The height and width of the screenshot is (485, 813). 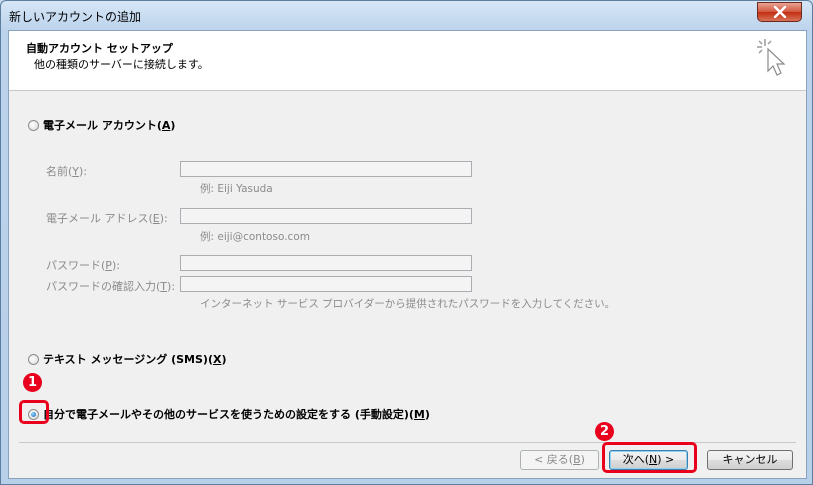 I want to click on password-confirm-label: パスワードの確認入力(T):, so click(x=111, y=286).